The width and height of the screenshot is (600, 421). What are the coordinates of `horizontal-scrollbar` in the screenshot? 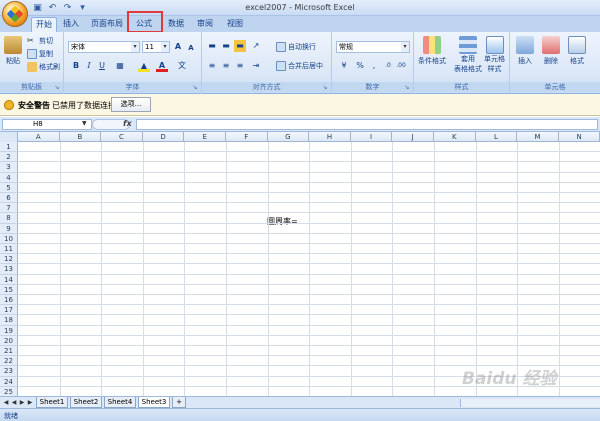 It's located at (530, 403).